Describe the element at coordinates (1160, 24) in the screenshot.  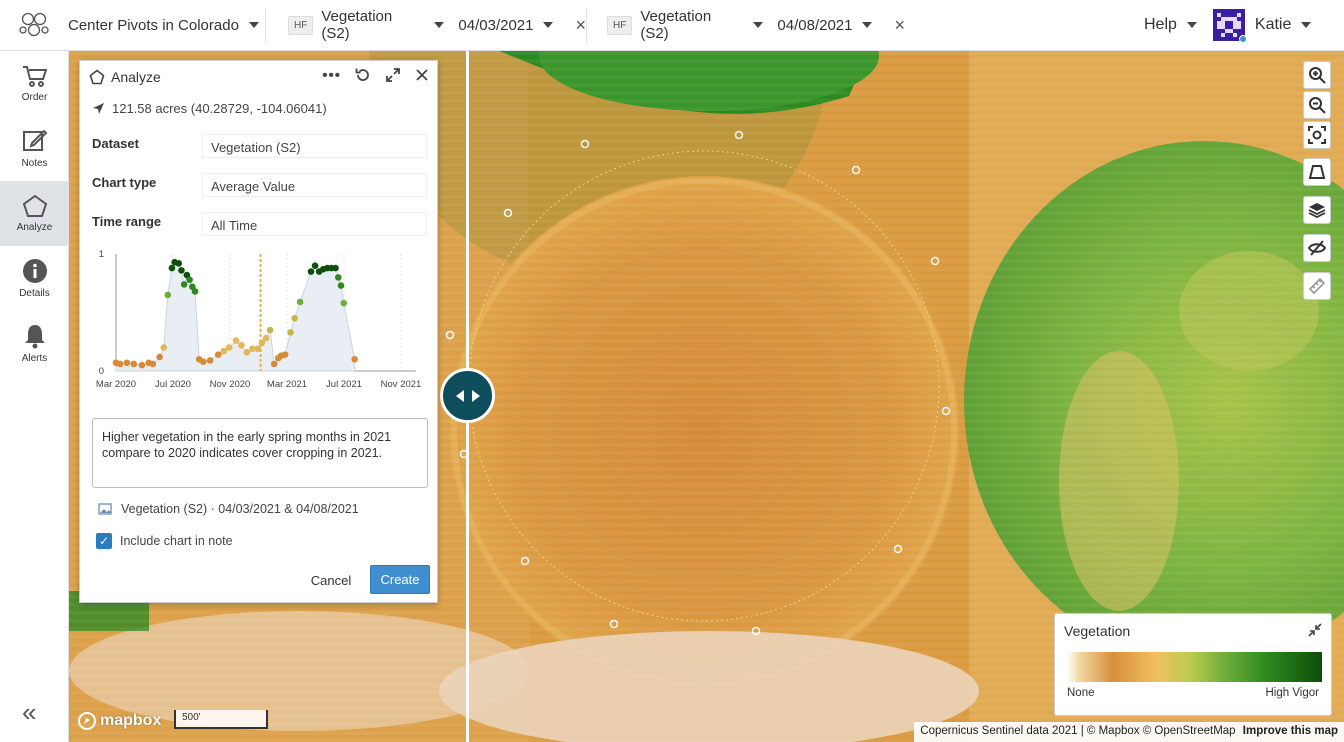
I see `help-label: Help` at that location.